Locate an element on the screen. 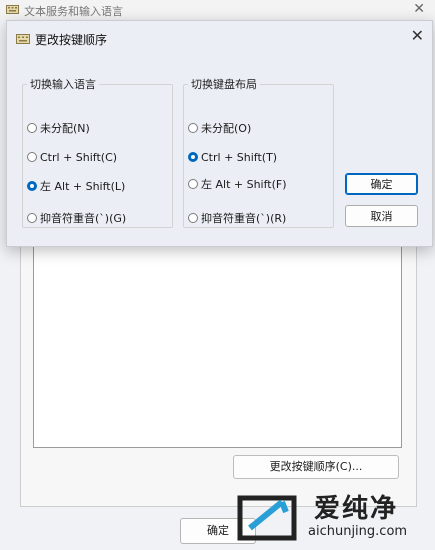 This screenshot has height=550, width=435. radio-label: 抑音符重音(`)(R) is located at coordinates (244, 218).